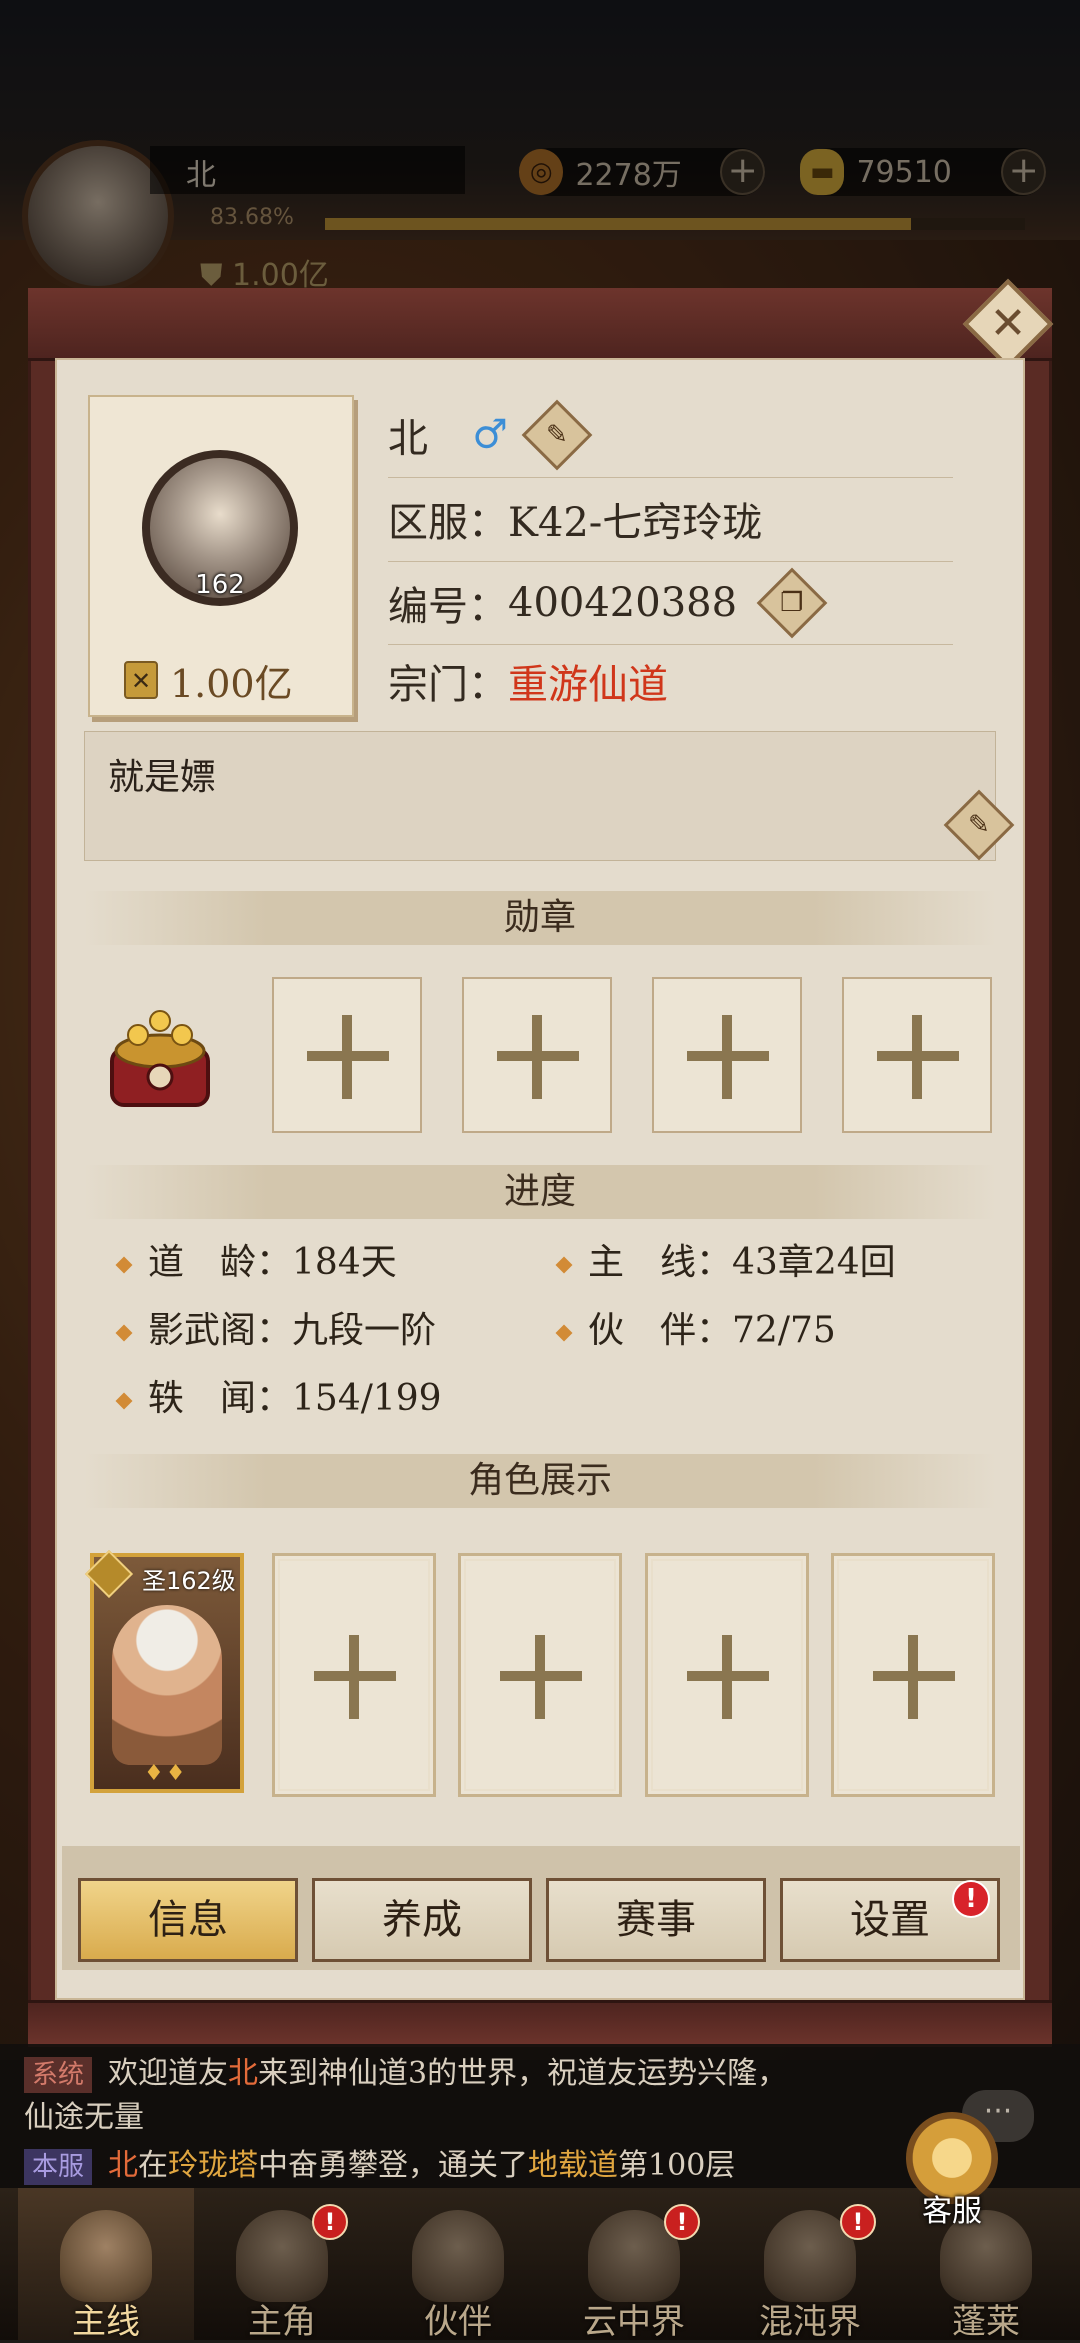 This screenshot has width=1080, height=2343. Describe the element at coordinates (160, 1057) in the screenshot. I see `medal-chest-icon` at that location.